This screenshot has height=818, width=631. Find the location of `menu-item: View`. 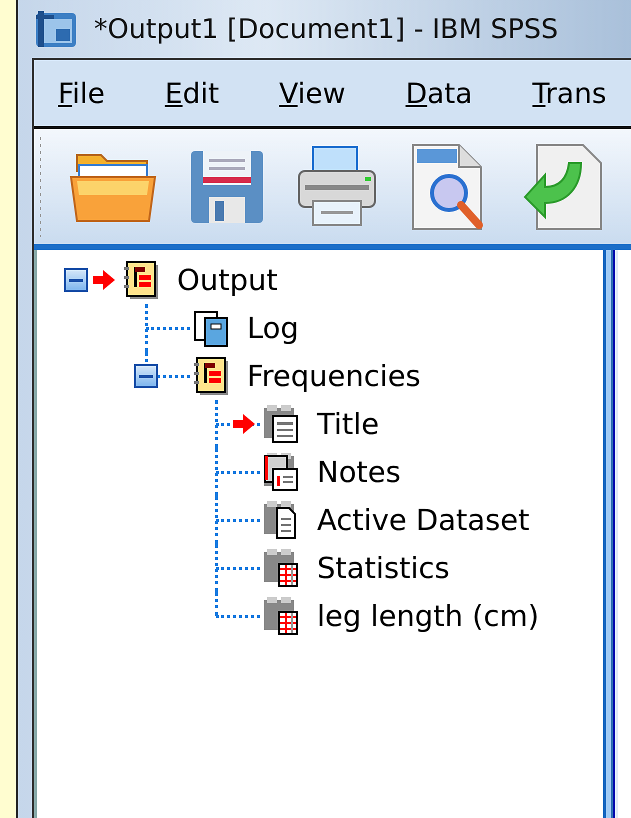

menu-item: View is located at coordinates (312, 93).